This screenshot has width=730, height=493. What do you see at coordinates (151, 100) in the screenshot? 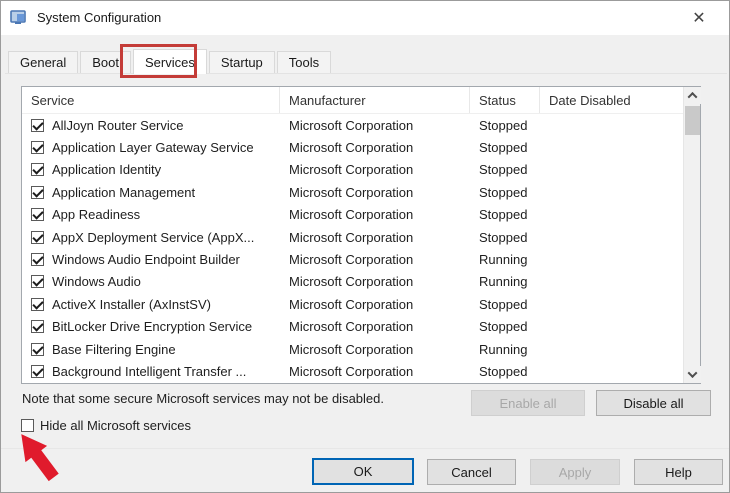
I see `column-header-service: Service` at bounding box center [151, 100].